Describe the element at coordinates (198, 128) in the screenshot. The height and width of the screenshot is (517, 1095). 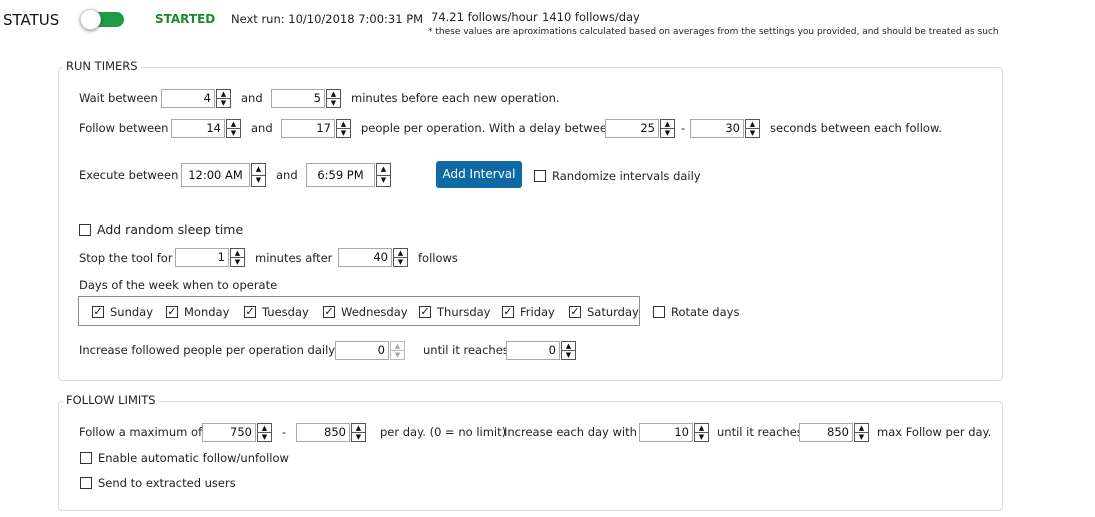
I see `follow-min-value: 14` at that location.